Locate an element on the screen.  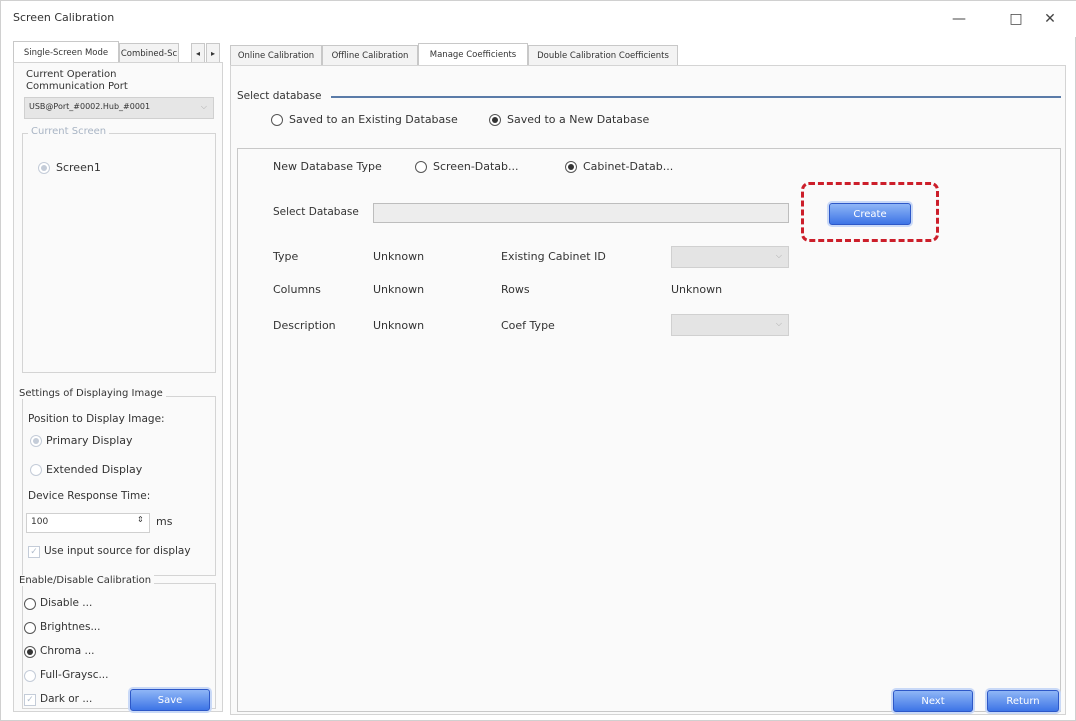
tab-scroll-left-icon: ◂ is located at coordinates (198, 53).